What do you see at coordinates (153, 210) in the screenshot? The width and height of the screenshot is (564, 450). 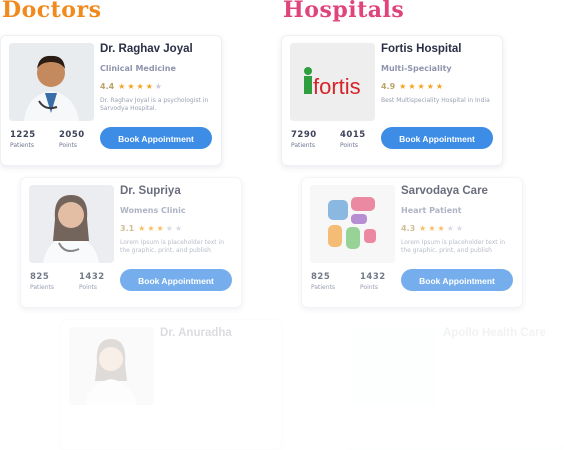 I see `doctor-specialty: Womens Clinic` at bounding box center [153, 210].